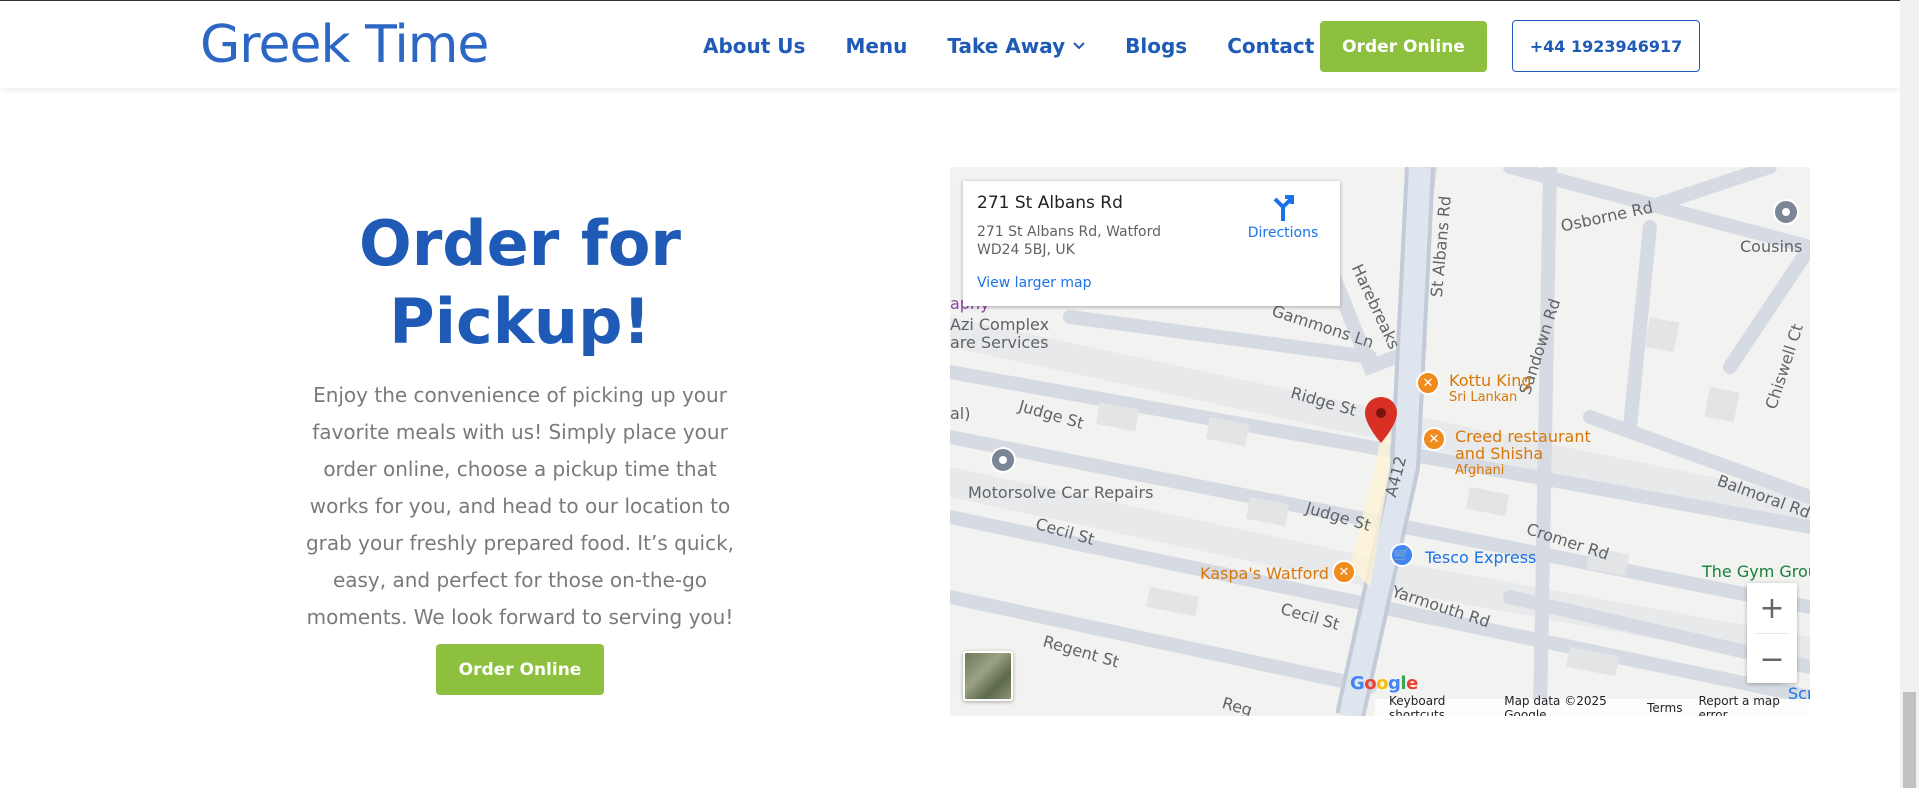 The image size is (1919, 788). I want to click on pickup-order-online-button: Order Online, so click(520, 669).